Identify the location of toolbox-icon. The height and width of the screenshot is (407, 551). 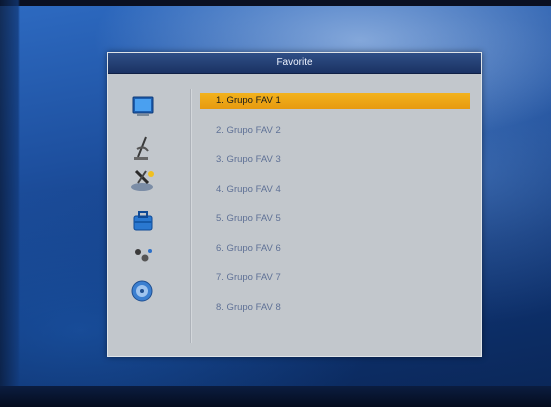
(143, 221).